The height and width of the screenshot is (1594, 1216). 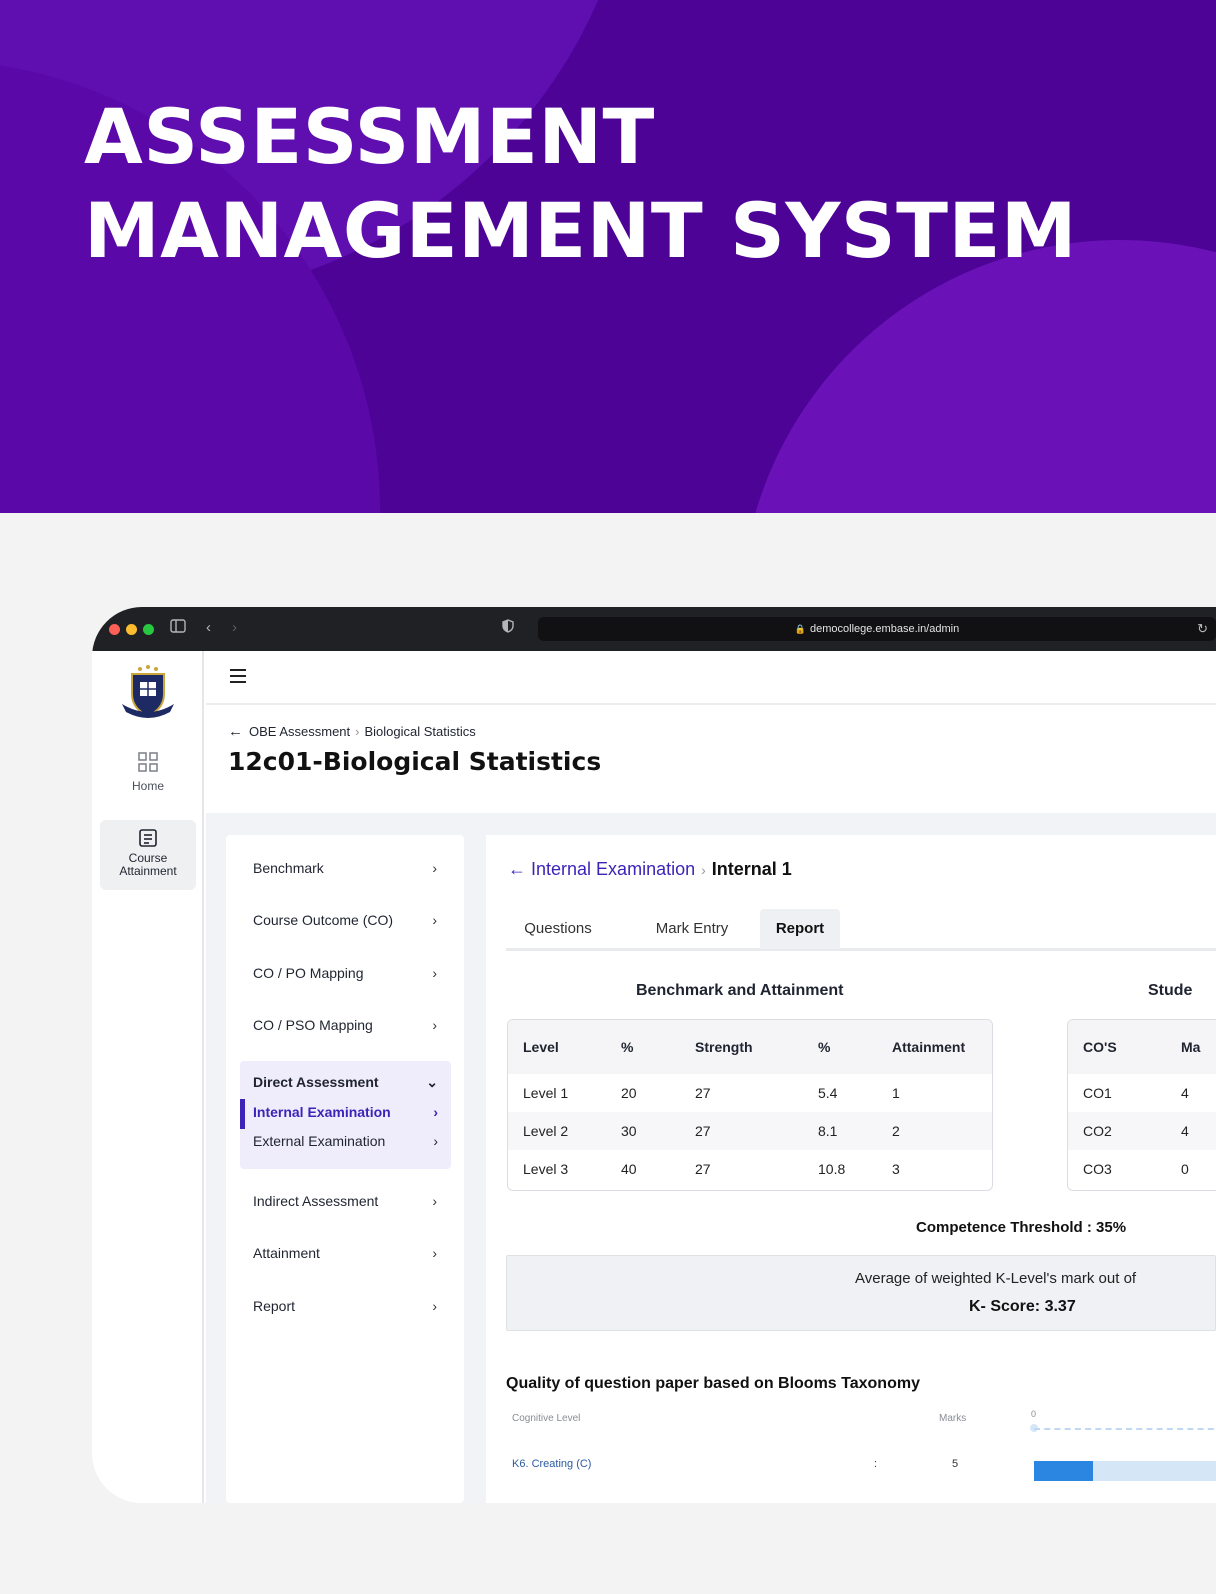 What do you see at coordinates (345, 868) in the screenshot?
I see `nav-item-benchmark: Benchmark ›` at bounding box center [345, 868].